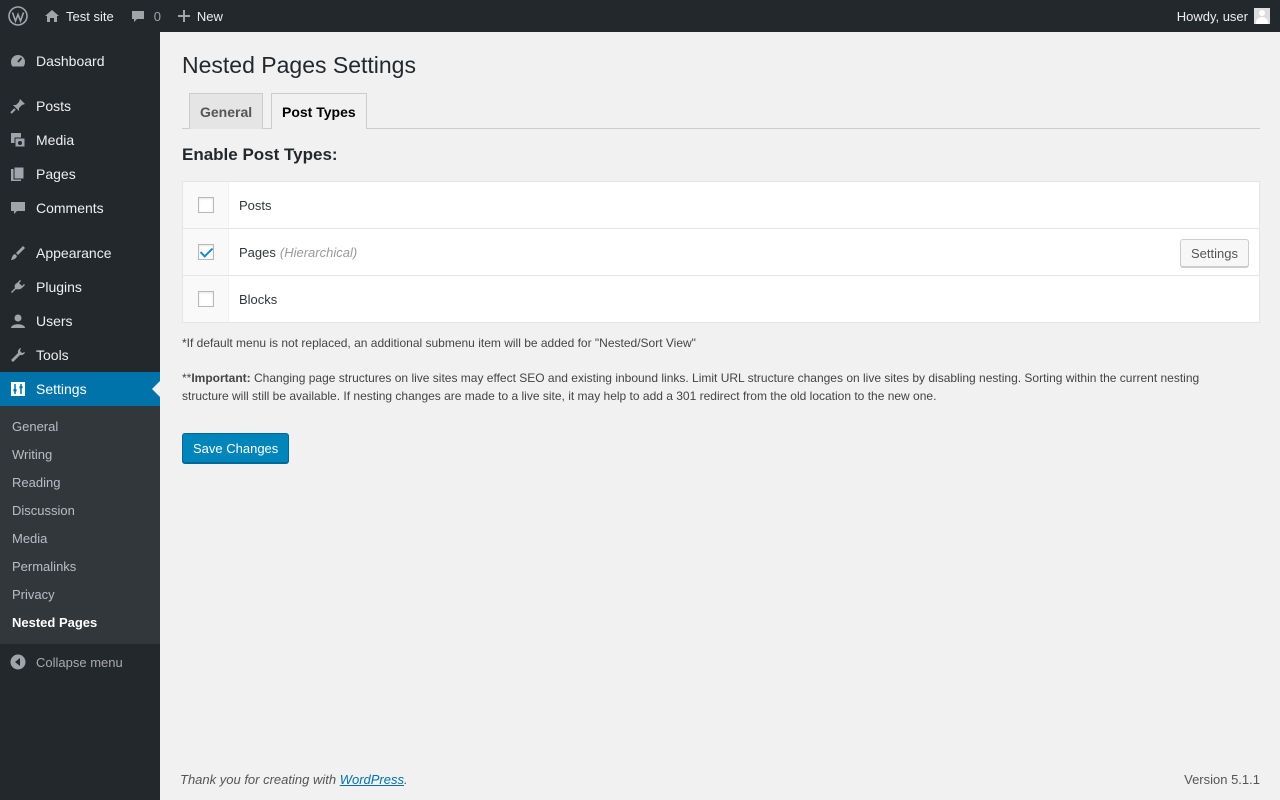 This screenshot has width=1280, height=800. I want to click on new-label: New, so click(209, 16).